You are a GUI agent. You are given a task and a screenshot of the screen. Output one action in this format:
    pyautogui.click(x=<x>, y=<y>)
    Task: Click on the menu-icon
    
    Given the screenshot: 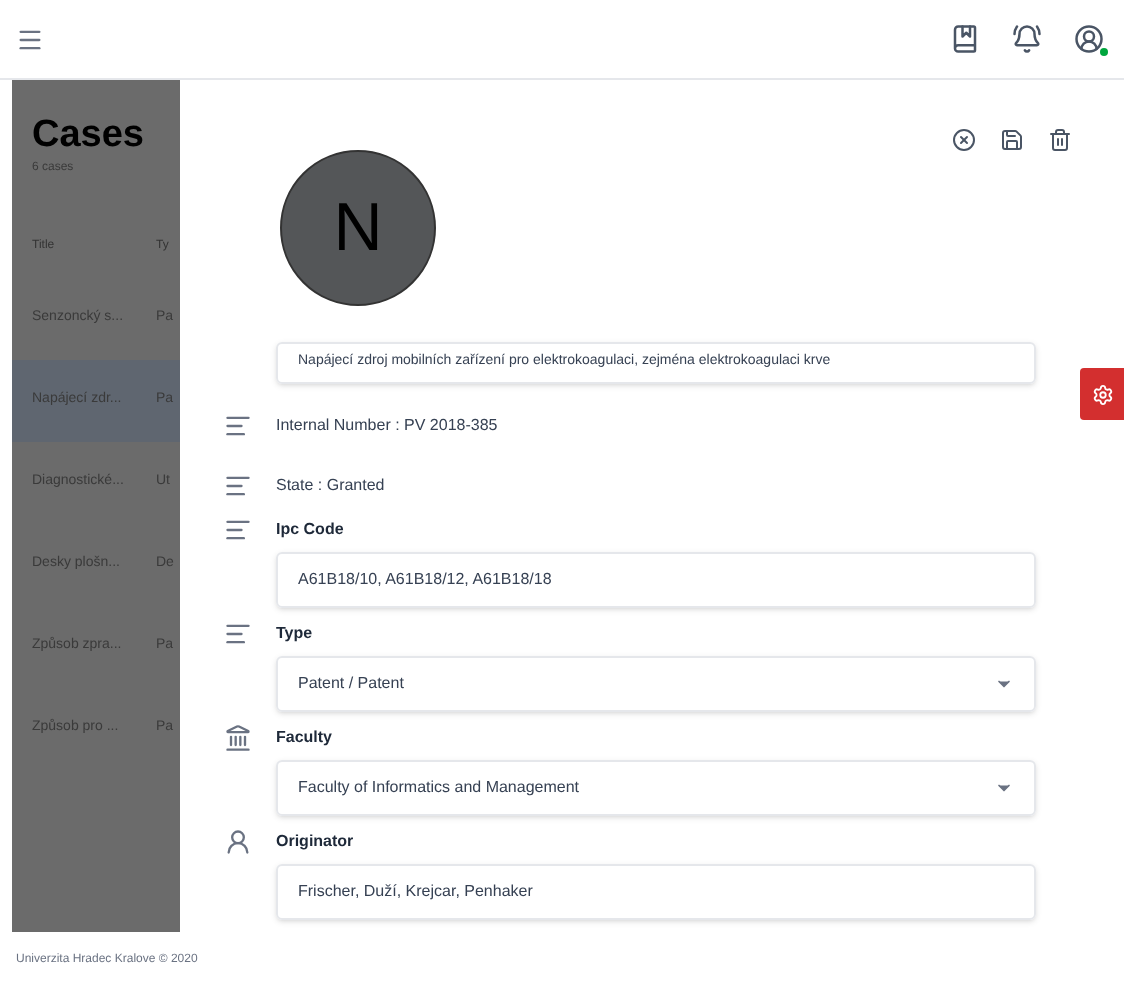 What is the action you would take?
    pyautogui.click(x=30, y=39)
    